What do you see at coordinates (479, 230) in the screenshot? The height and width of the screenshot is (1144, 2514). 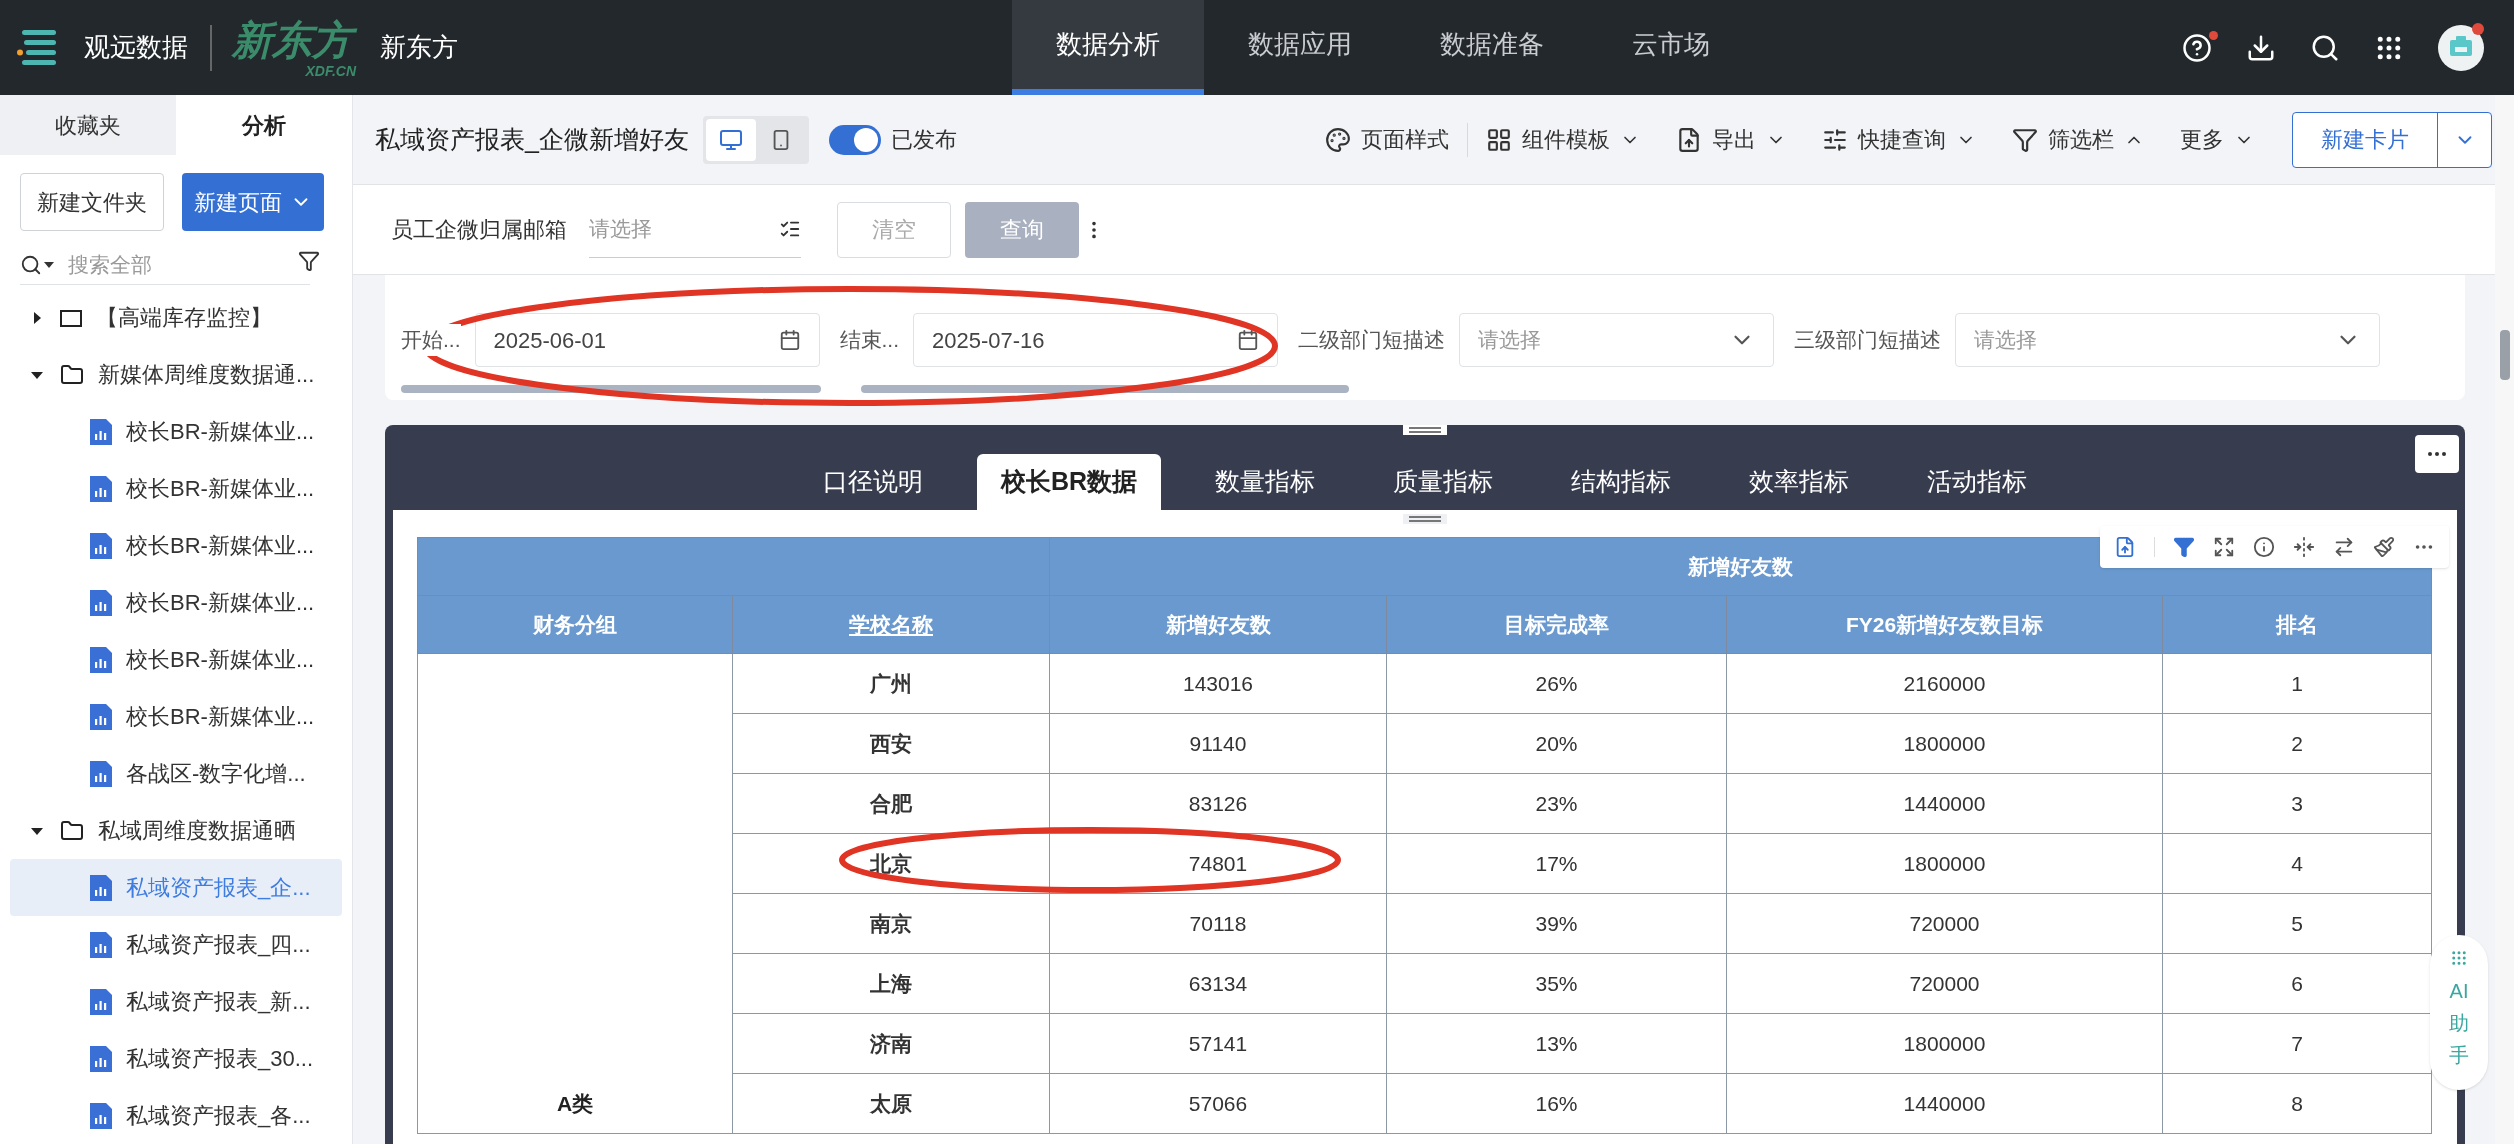 I see `filter-label: 员工企微归属邮箱` at bounding box center [479, 230].